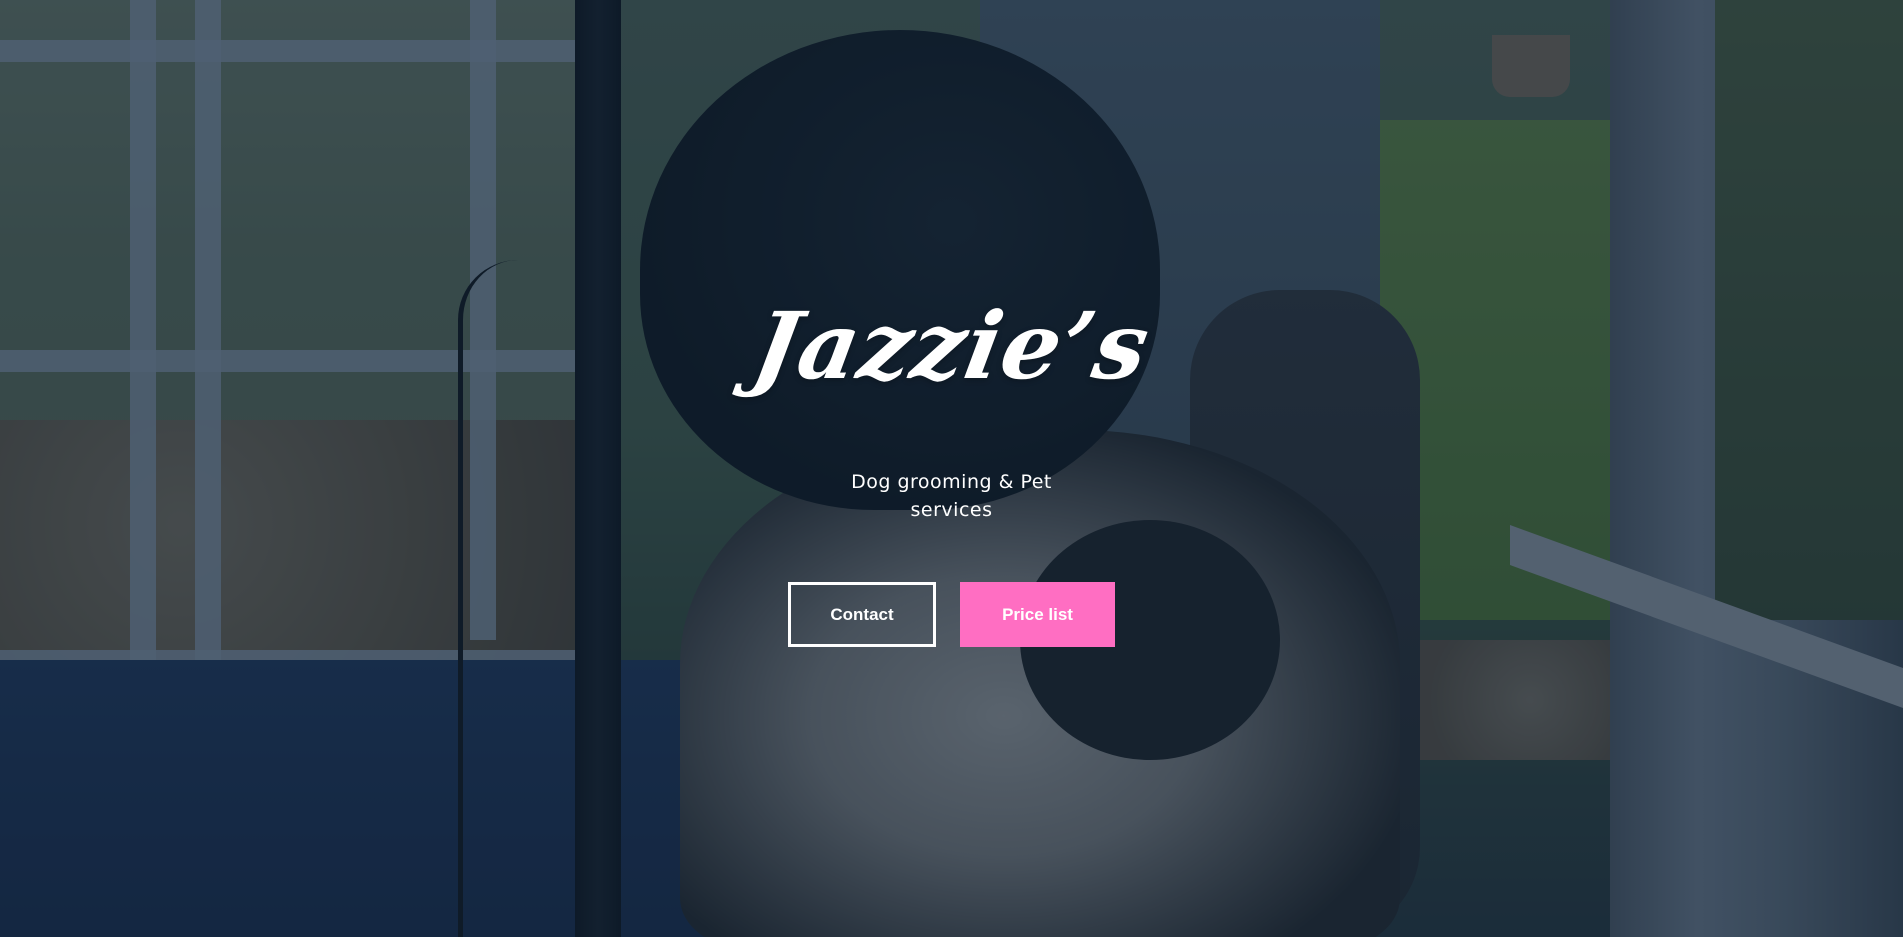  What do you see at coordinates (951, 346) in the screenshot?
I see `brand-logo: Jazzie’s` at bounding box center [951, 346].